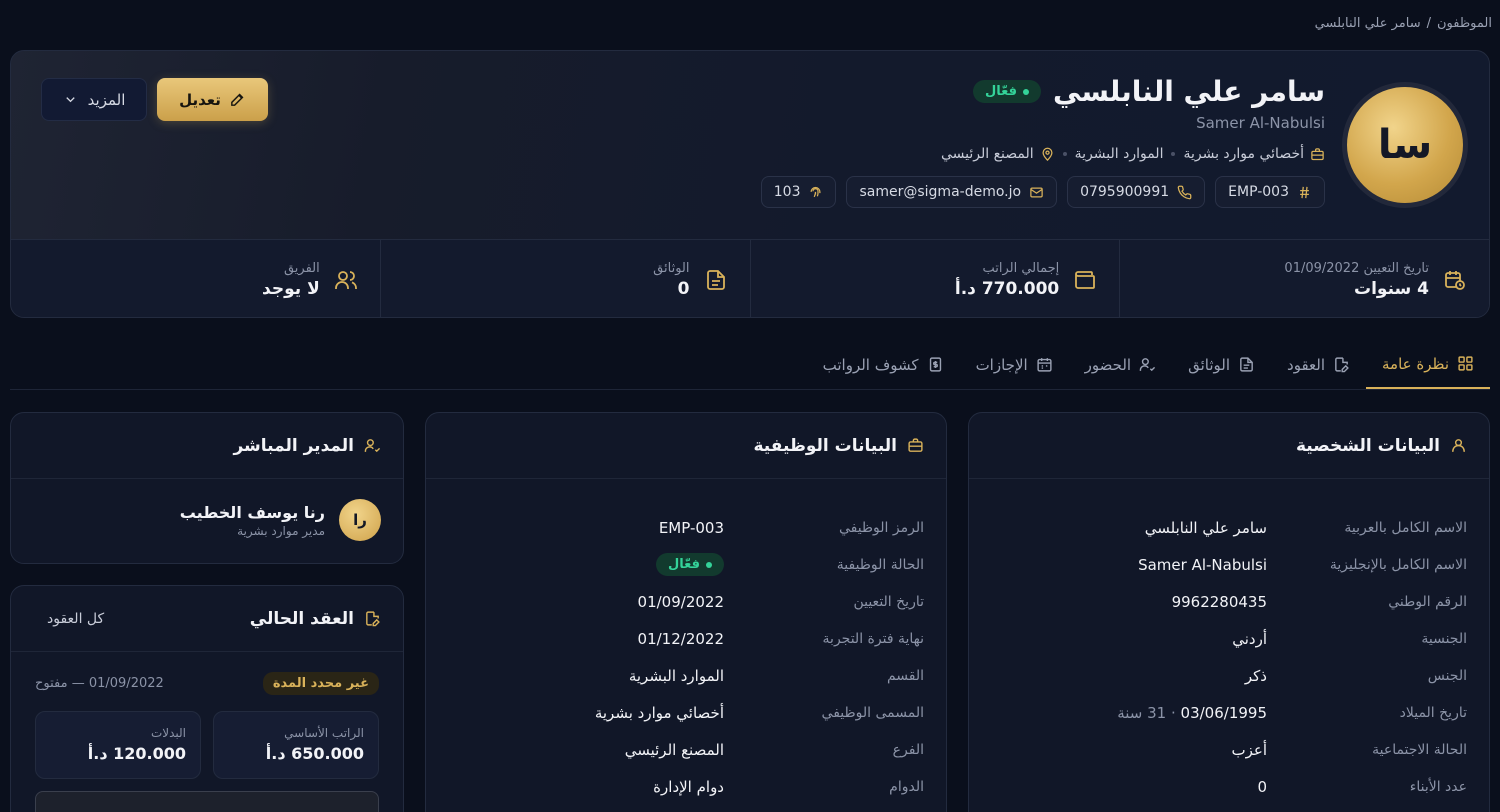 This screenshot has width=1500, height=812. I want to click on user-check-icon, so click(372, 445).